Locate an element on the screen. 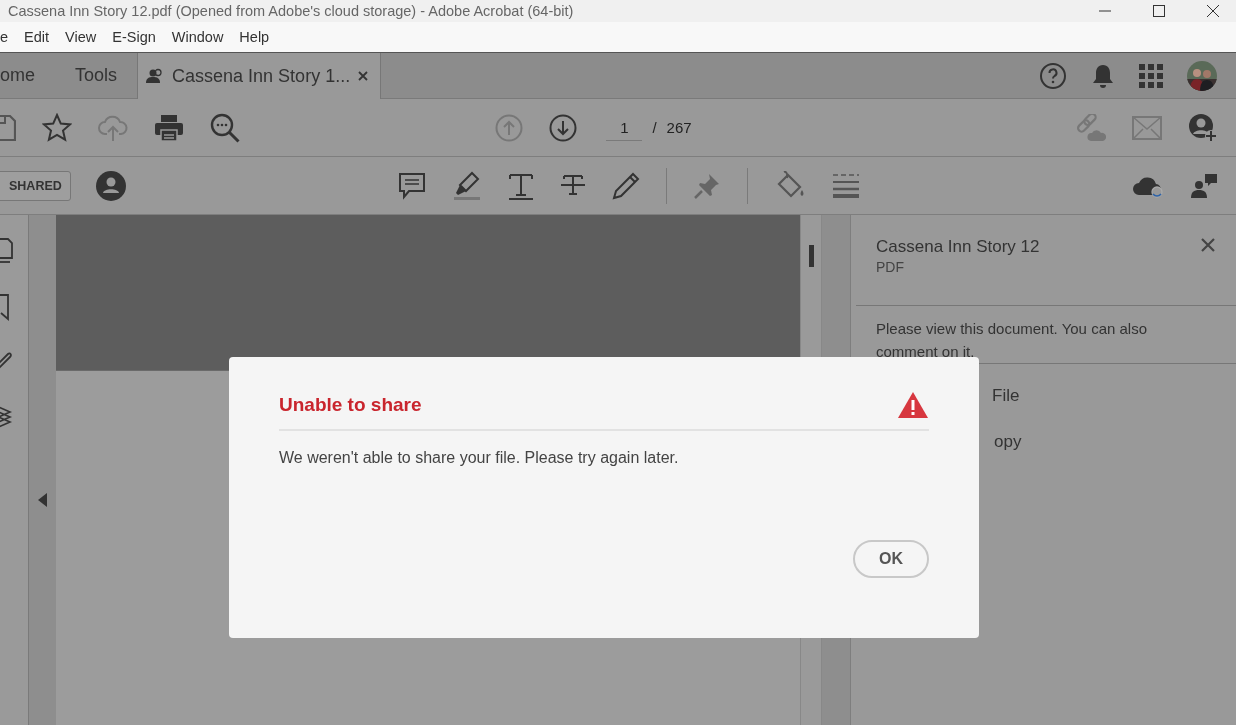 This screenshot has height=725, width=1236. scroll-thumb is located at coordinates (811, 256).